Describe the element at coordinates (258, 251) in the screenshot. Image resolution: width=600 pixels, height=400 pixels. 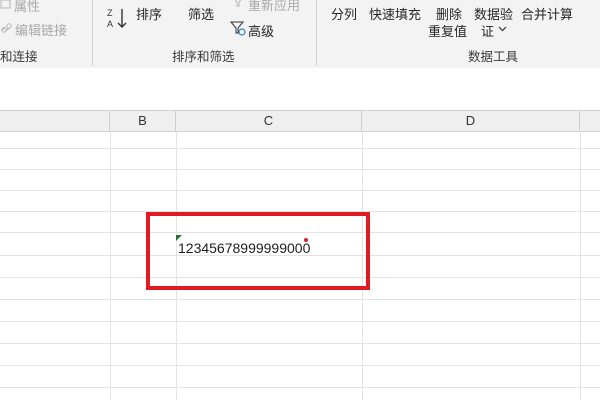
I see `highlight-box` at that location.